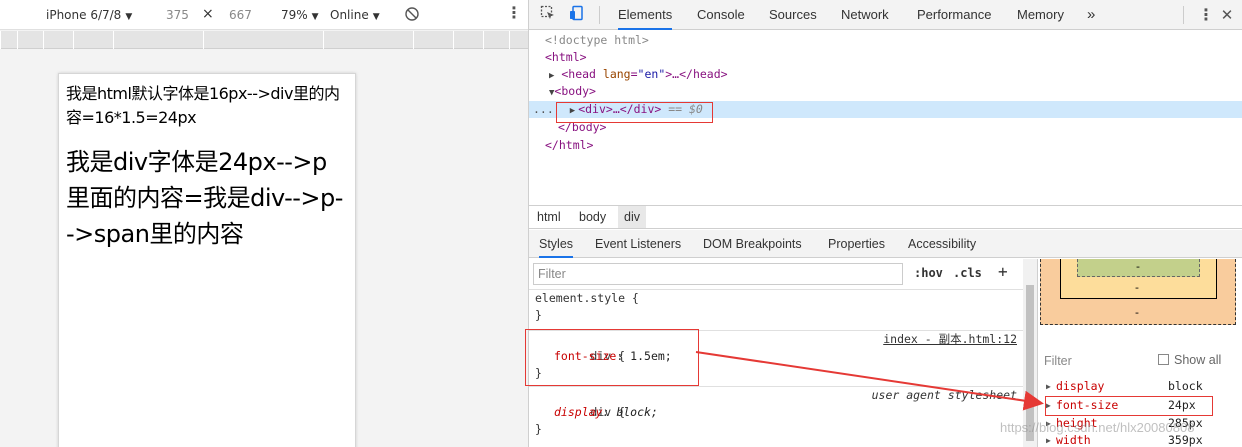 Image resolution: width=1242 pixels, height=447 pixels. I want to click on breadcrumb-html: html, so click(549, 217).